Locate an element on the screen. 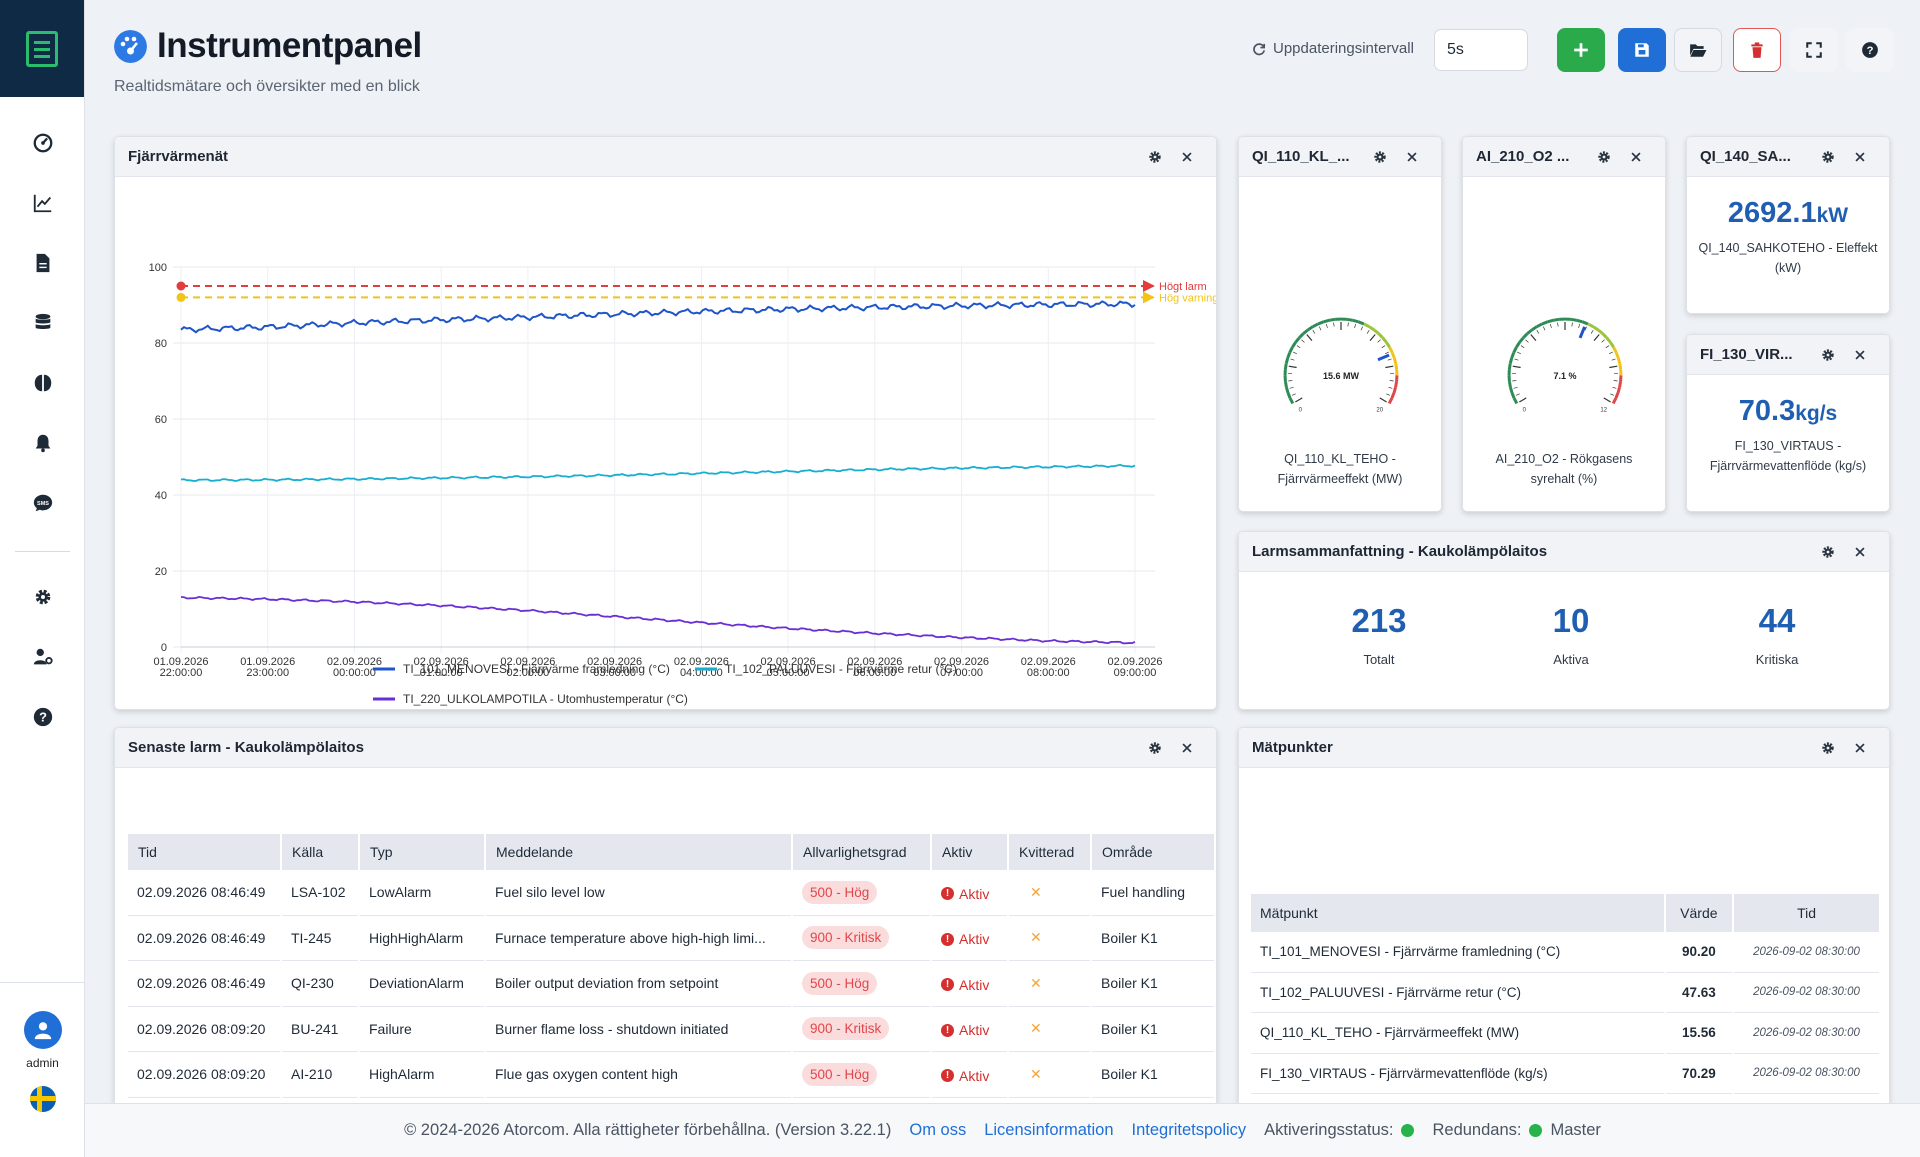 The height and width of the screenshot is (1157, 1920). help-button: ? is located at coordinates (1870, 50).